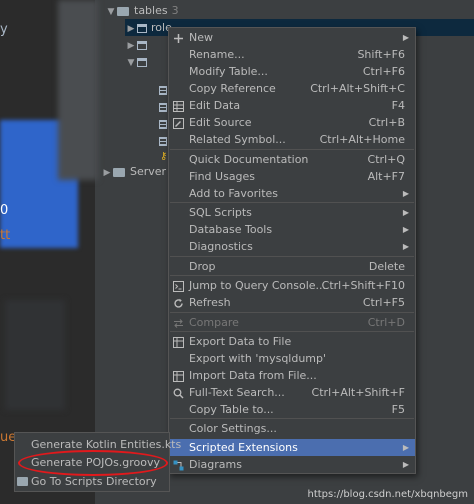 This screenshot has width=474, height=504. I want to click on menu-item-related-symbol: Related Symbol... Ctrl+Alt+Home, so click(292, 139).